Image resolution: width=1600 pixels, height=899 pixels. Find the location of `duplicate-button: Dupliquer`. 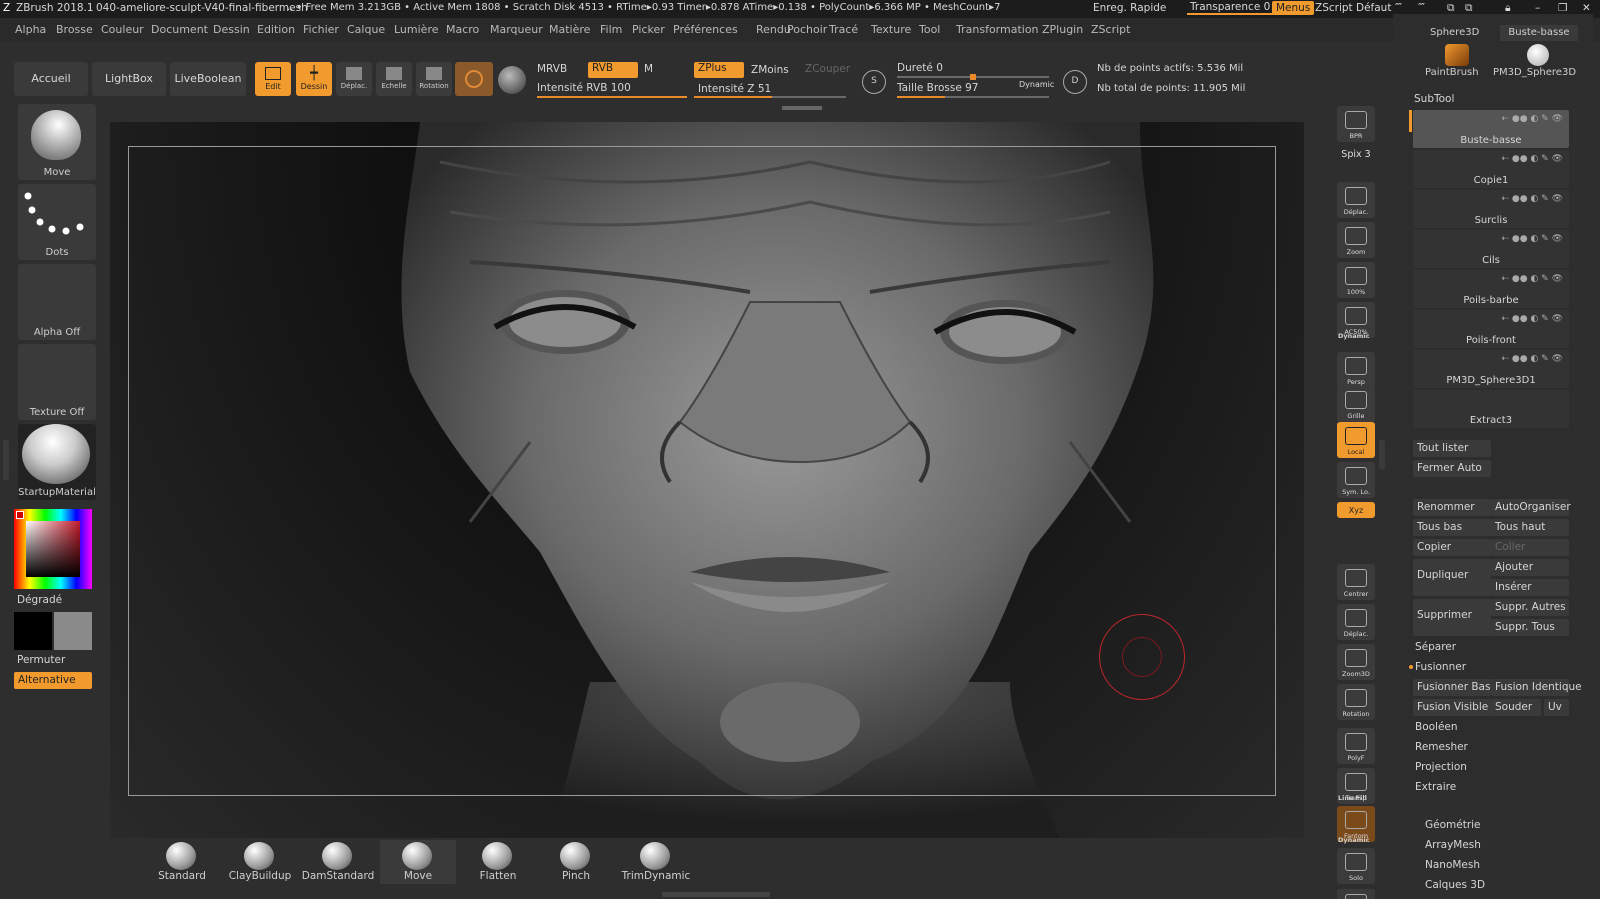

duplicate-button: Dupliquer is located at coordinates (1452, 577).